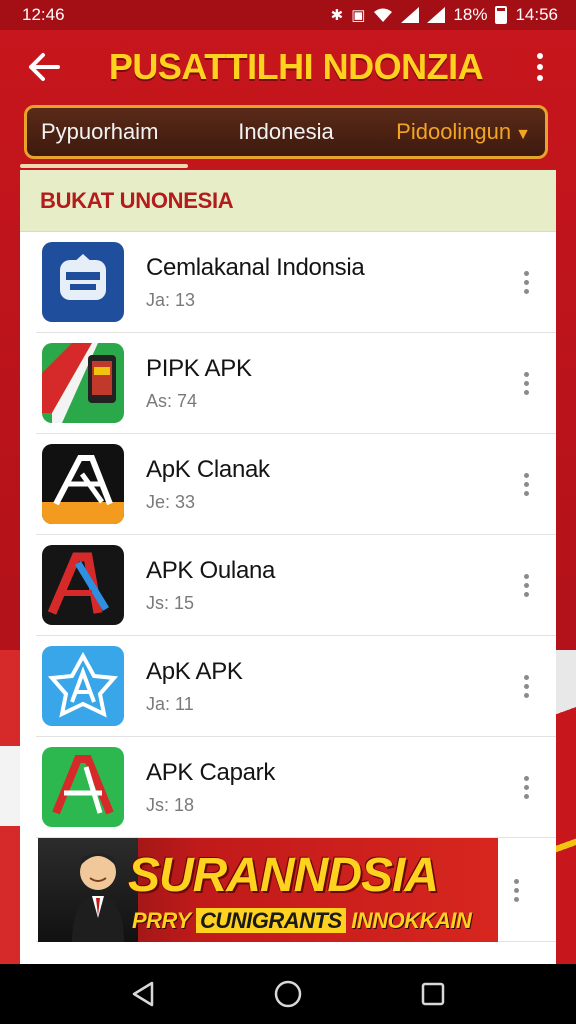 The width and height of the screenshot is (576, 1024). I want to click on overflow-menu-button, so click(540, 67).